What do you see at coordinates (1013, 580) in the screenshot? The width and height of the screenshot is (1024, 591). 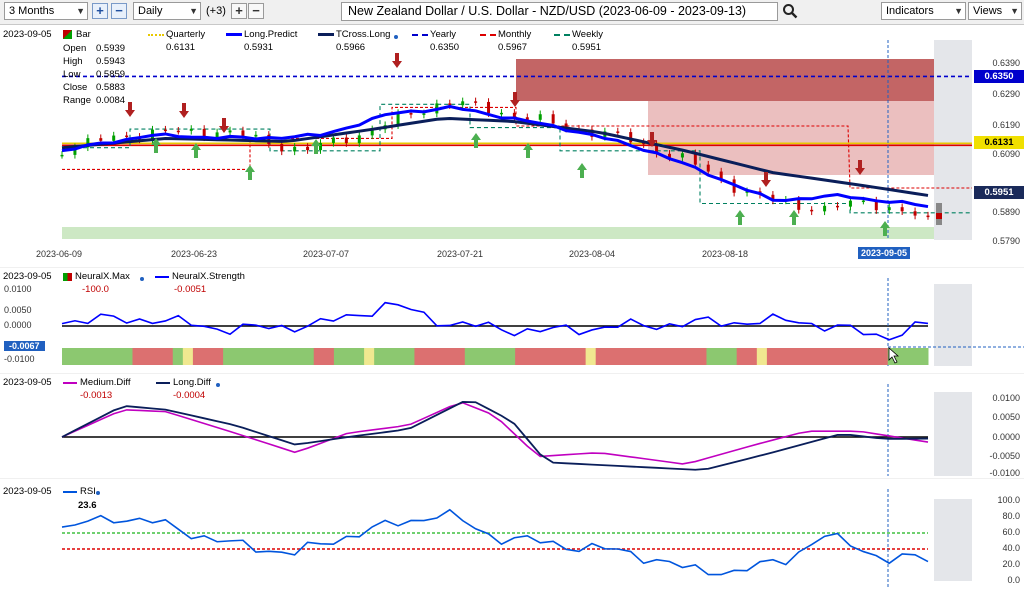 I see `rsi-y-tick: 0.0` at bounding box center [1013, 580].